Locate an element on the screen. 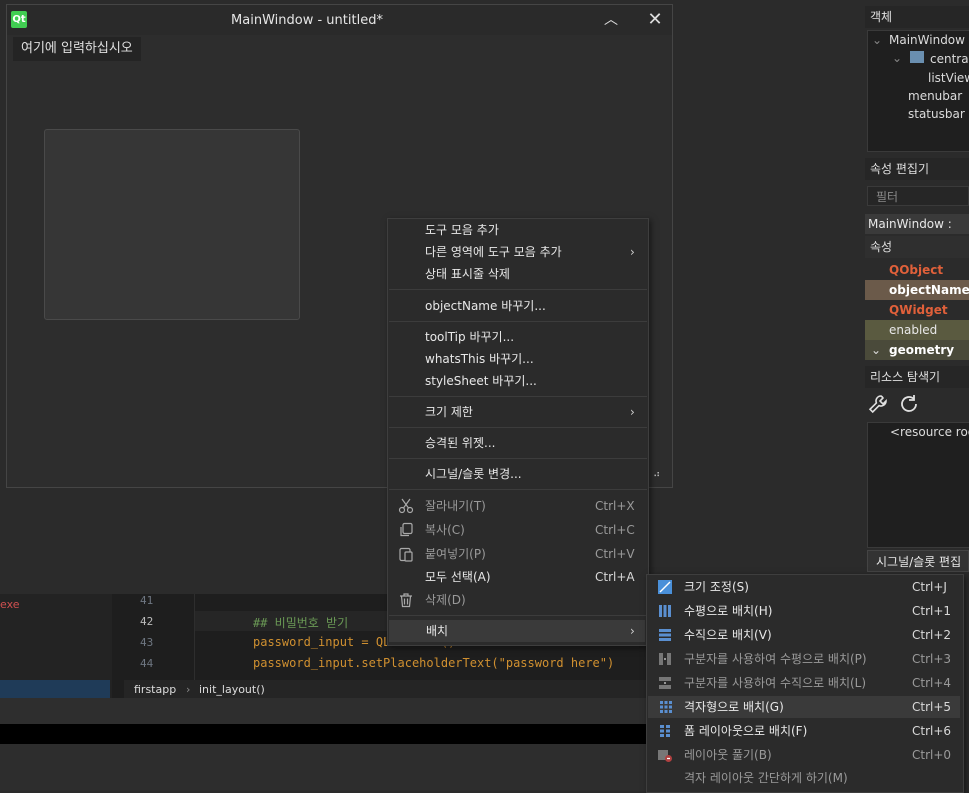 Image resolution: width=969 pixels, height=793 pixels. resize-grip-icon: ⠴ is located at coordinates (656, 474).